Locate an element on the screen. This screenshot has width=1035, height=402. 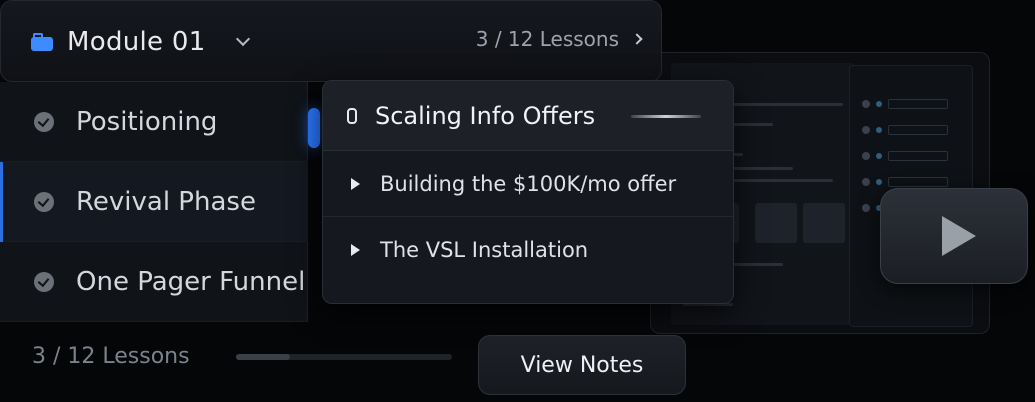
popup-item-label: Building the $100K/mo offer is located at coordinates (528, 183).